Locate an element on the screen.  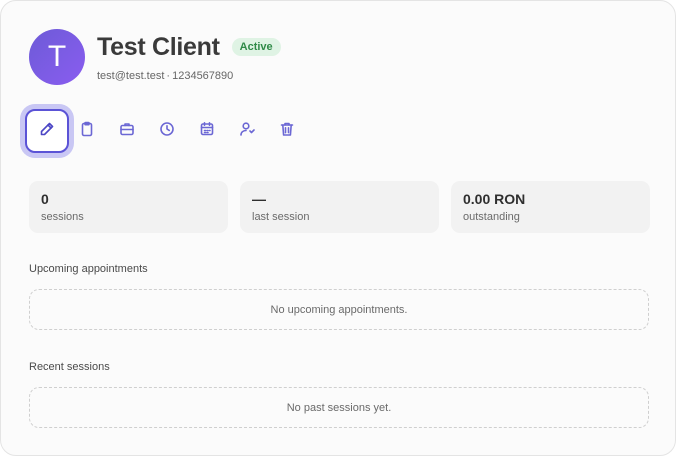
avatar: T is located at coordinates (57, 57).